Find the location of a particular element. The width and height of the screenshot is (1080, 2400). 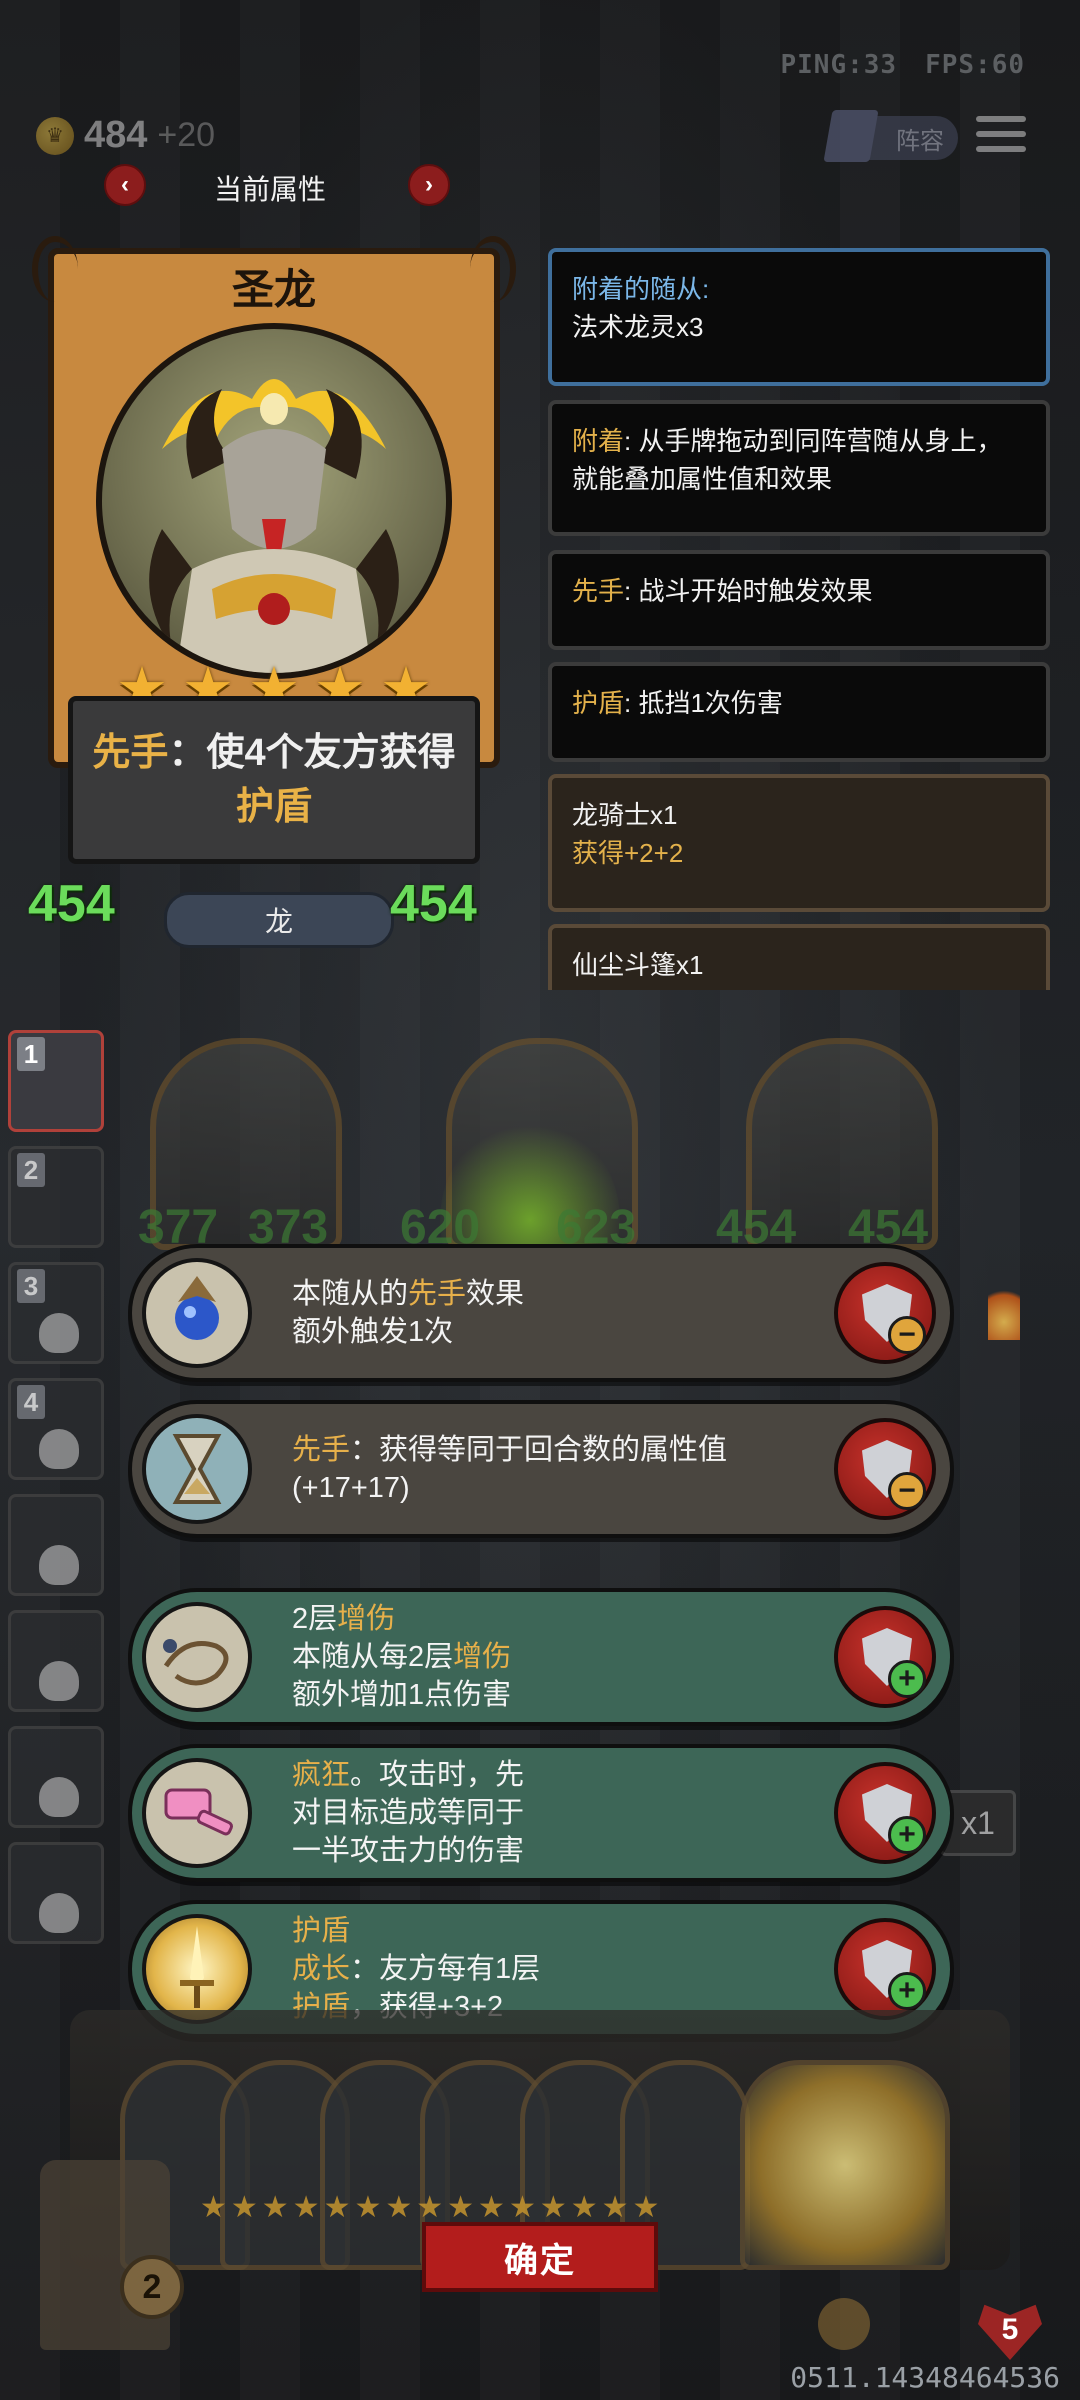

item-dragon-knight-box: 龙骑士x1 获得+2+2 is located at coordinates (799, 843).